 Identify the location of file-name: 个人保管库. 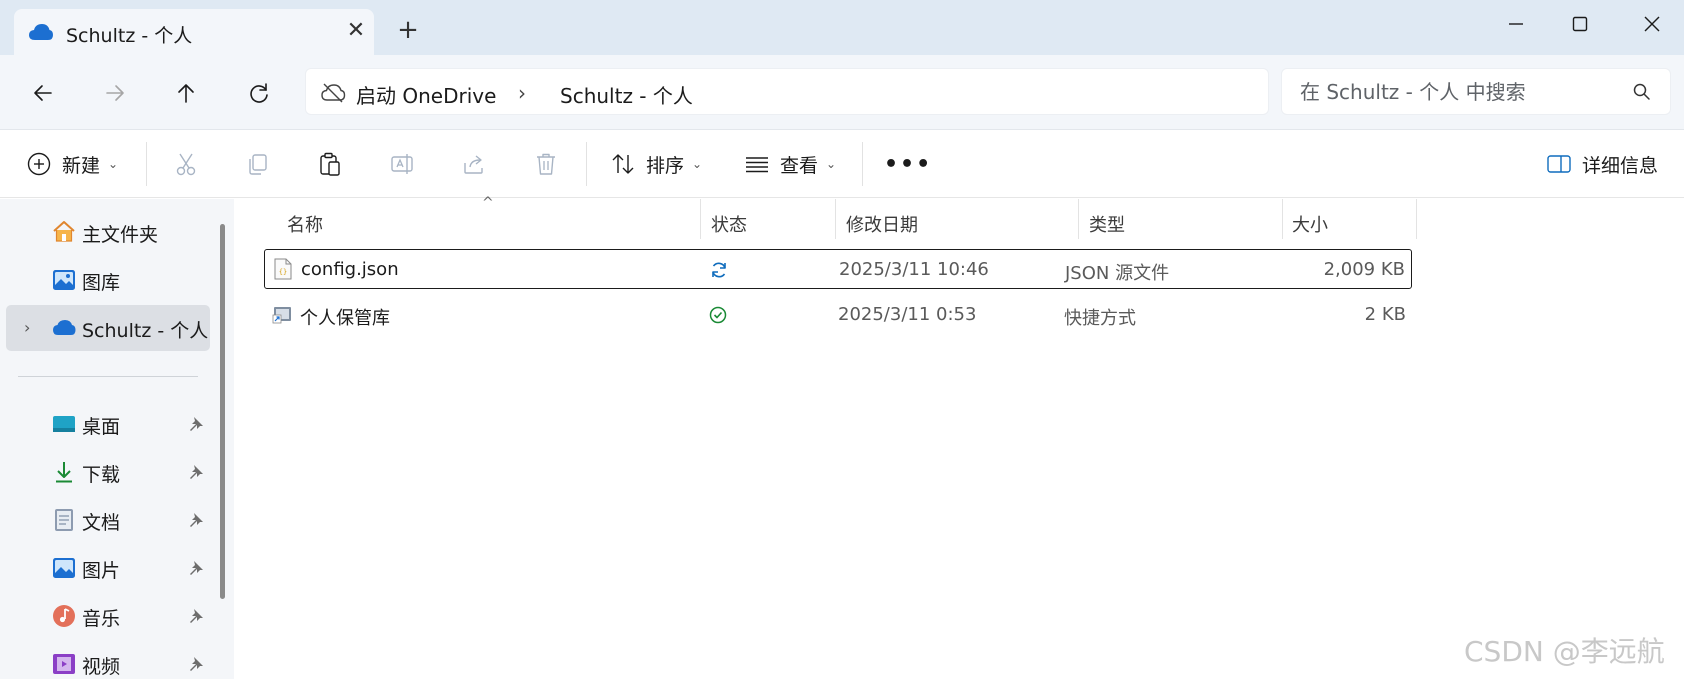
(345, 318).